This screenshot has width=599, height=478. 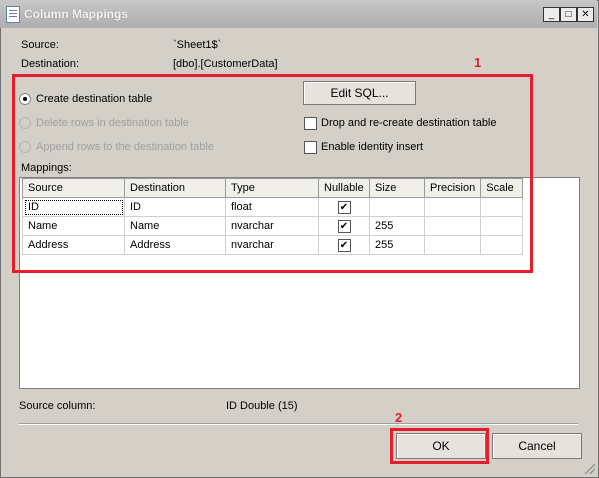 I want to click on source-value: `Sheet1$`, so click(x=197, y=45).